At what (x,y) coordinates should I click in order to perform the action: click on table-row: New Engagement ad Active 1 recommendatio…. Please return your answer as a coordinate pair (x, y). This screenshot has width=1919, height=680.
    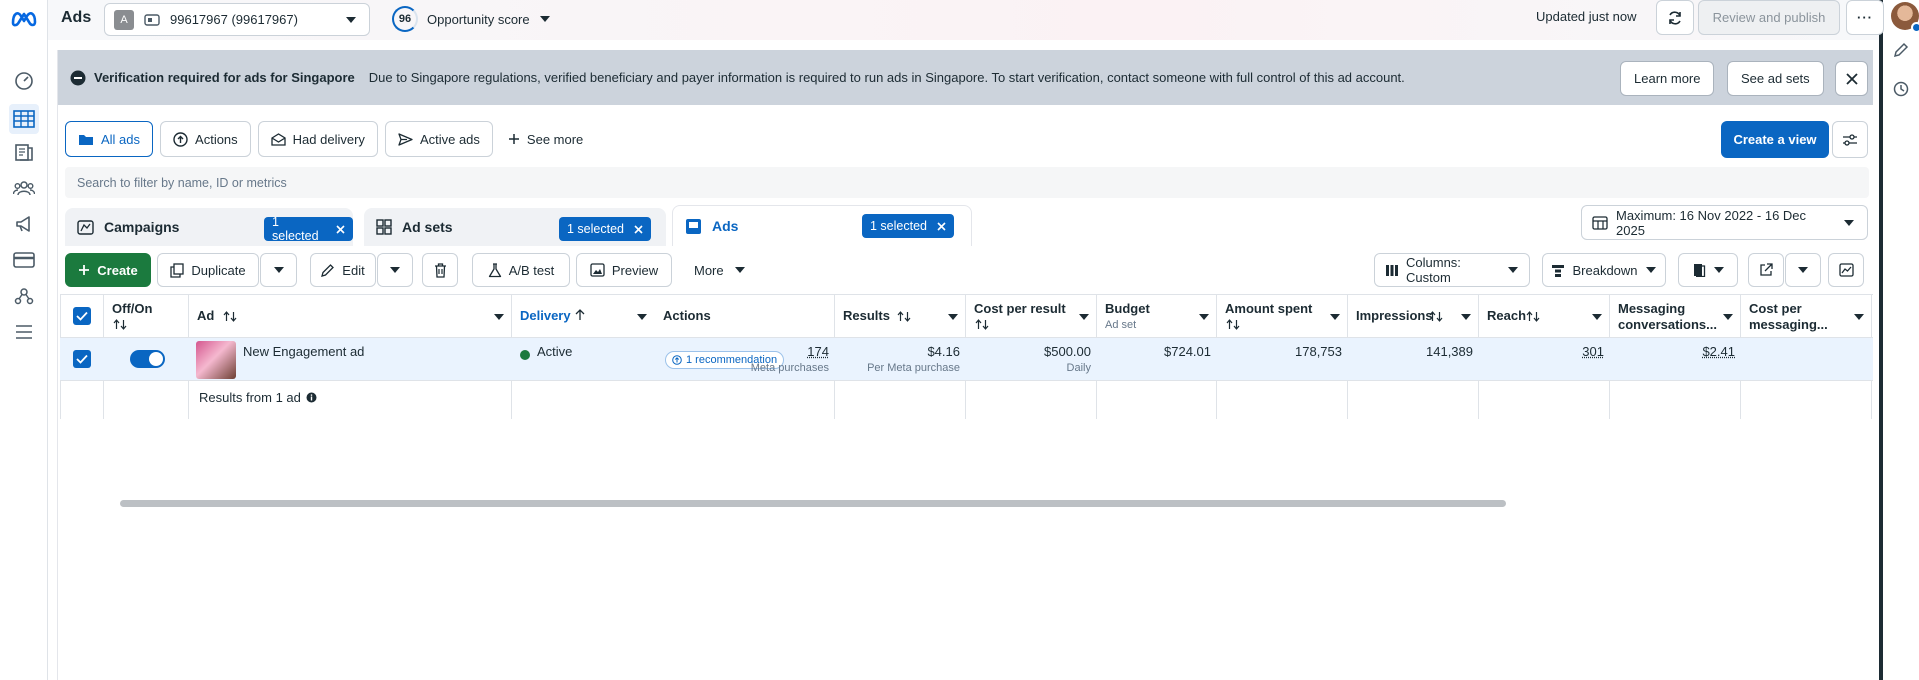
    Looking at the image, I should click on (966, 359).